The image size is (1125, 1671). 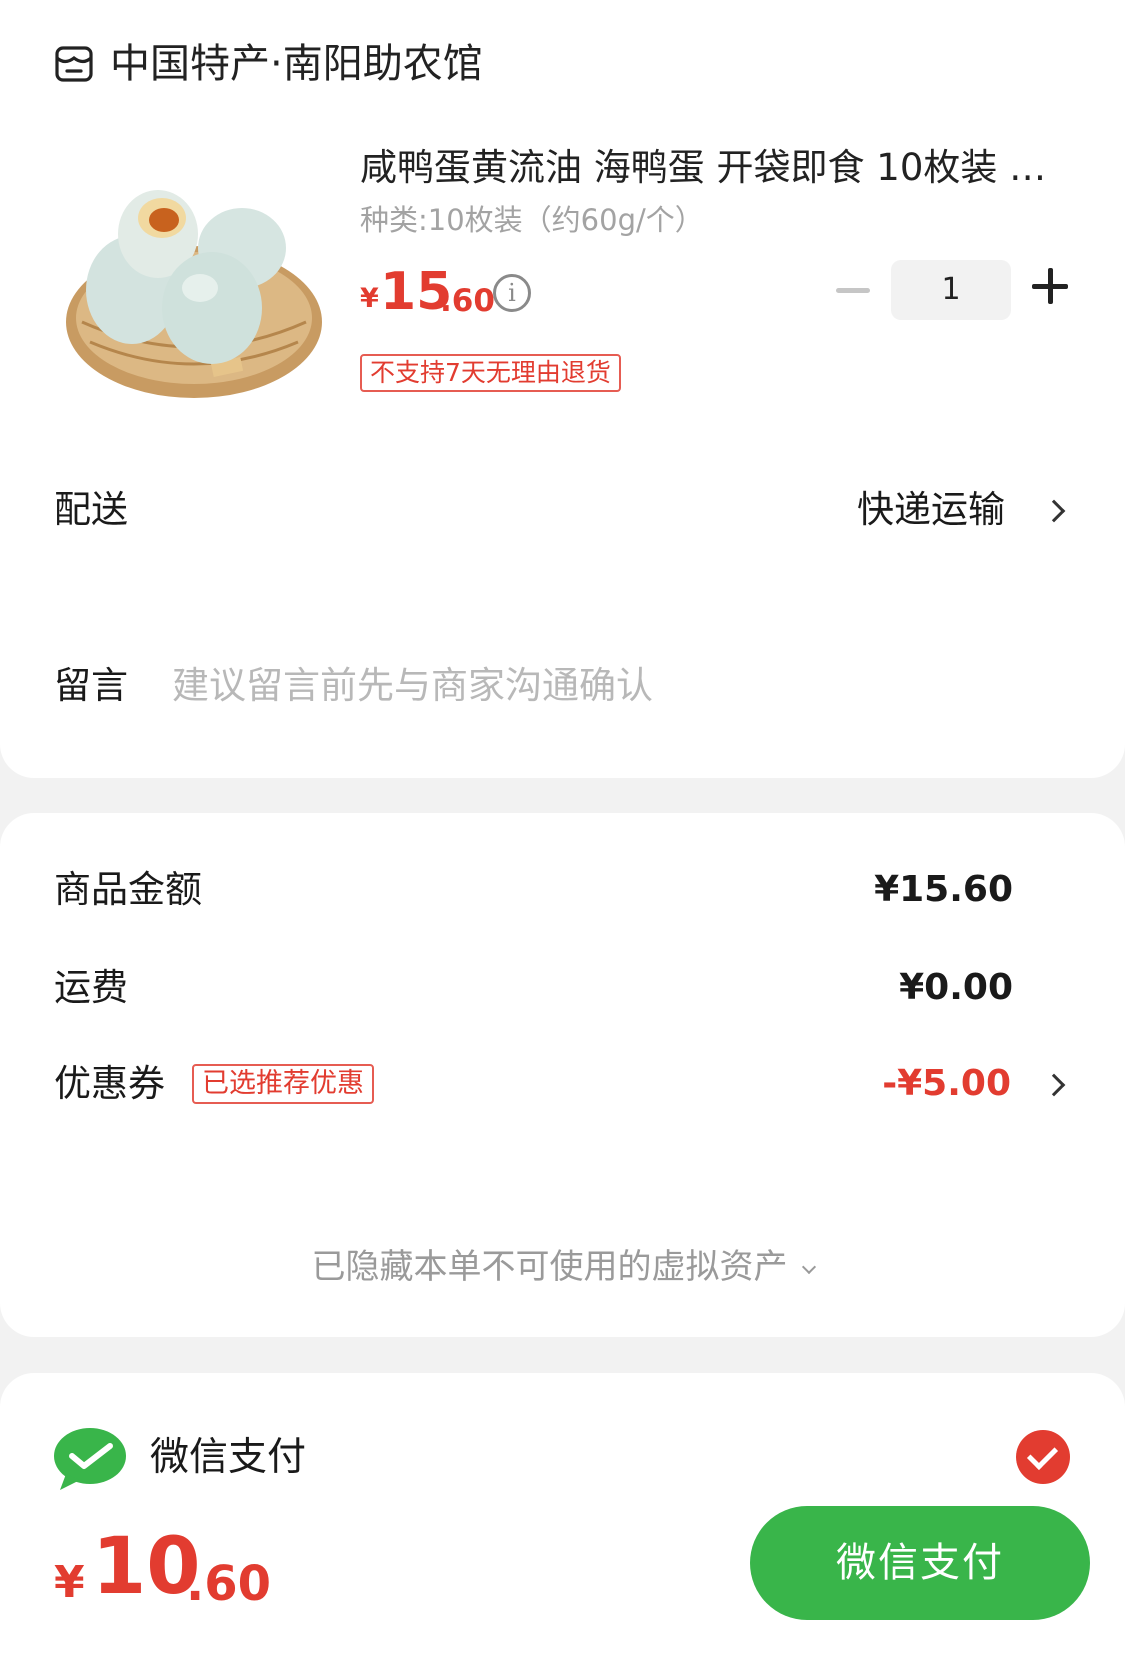 What do you see at coordinates (956, 987) in the screenshot?
I see `shipping-value: ¥0.00` at bounding box center [956, 987].